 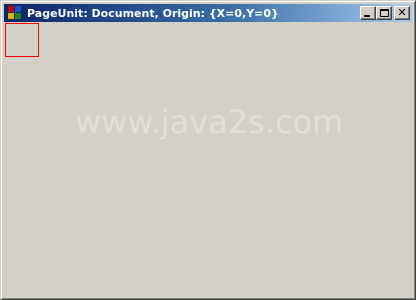 I want to click on red-rectangle, so click(x=22, y=40).